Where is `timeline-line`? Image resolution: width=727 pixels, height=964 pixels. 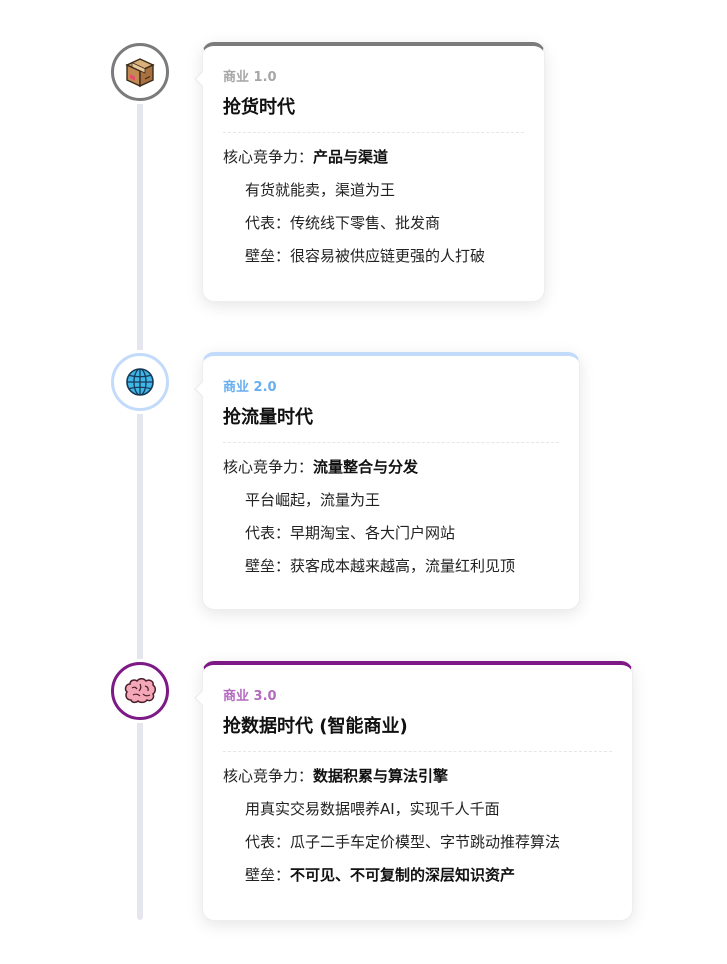 timeline-line is located at coordinates (140, 496).